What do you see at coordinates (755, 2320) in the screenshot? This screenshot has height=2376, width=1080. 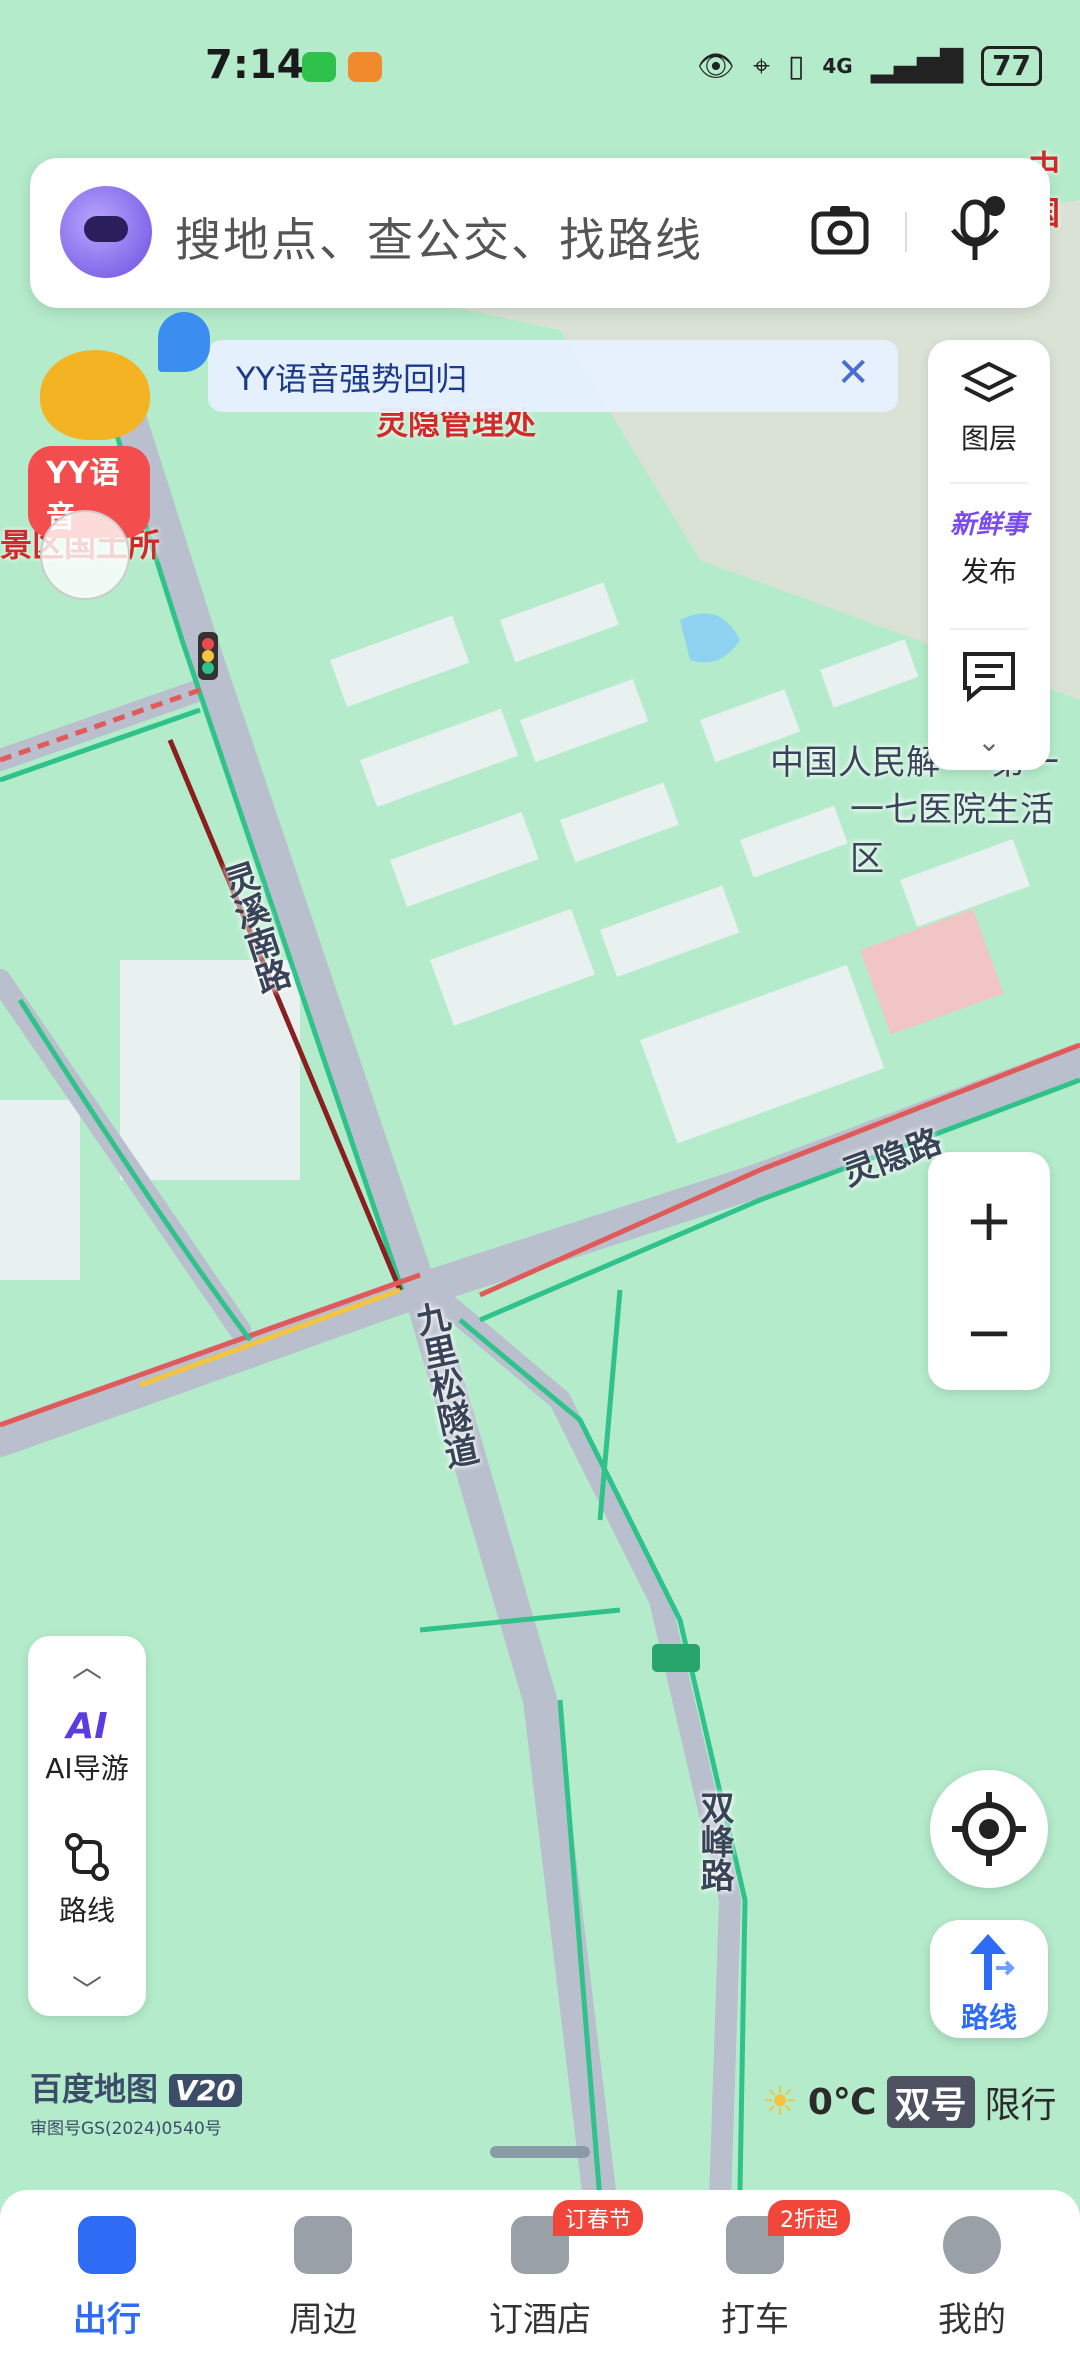 I see `nav-tab-label: 打车` at bounding box center [755, 2320].